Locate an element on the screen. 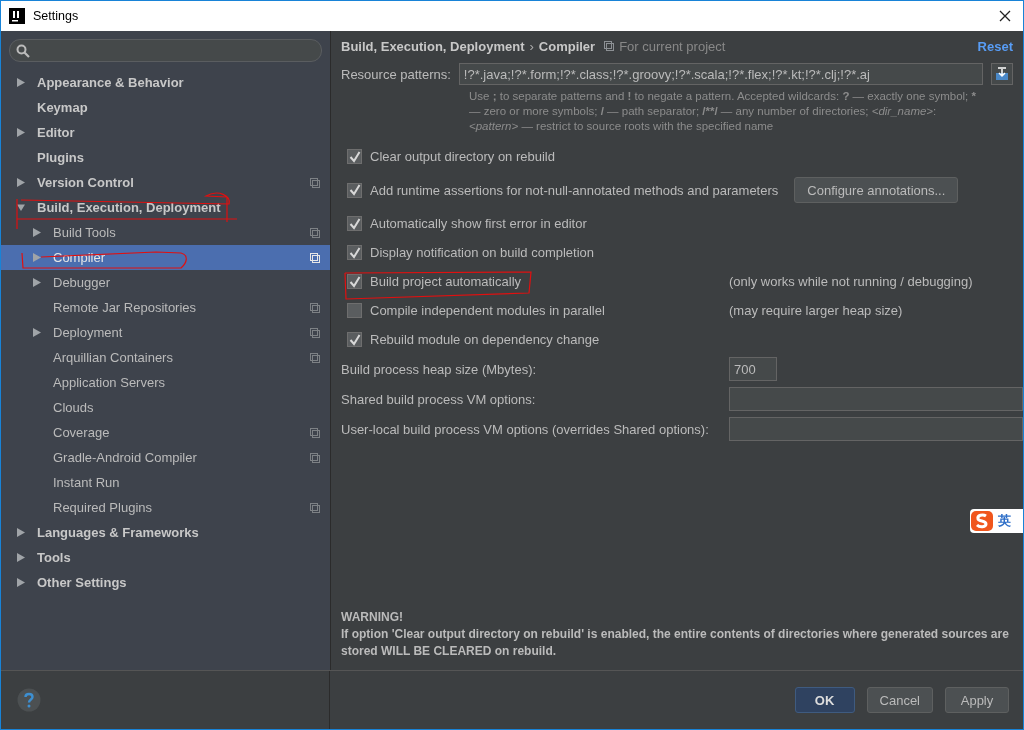 The image size is (1024, 730). field-label: Resource patterns: is located at coordinates (396, 74).